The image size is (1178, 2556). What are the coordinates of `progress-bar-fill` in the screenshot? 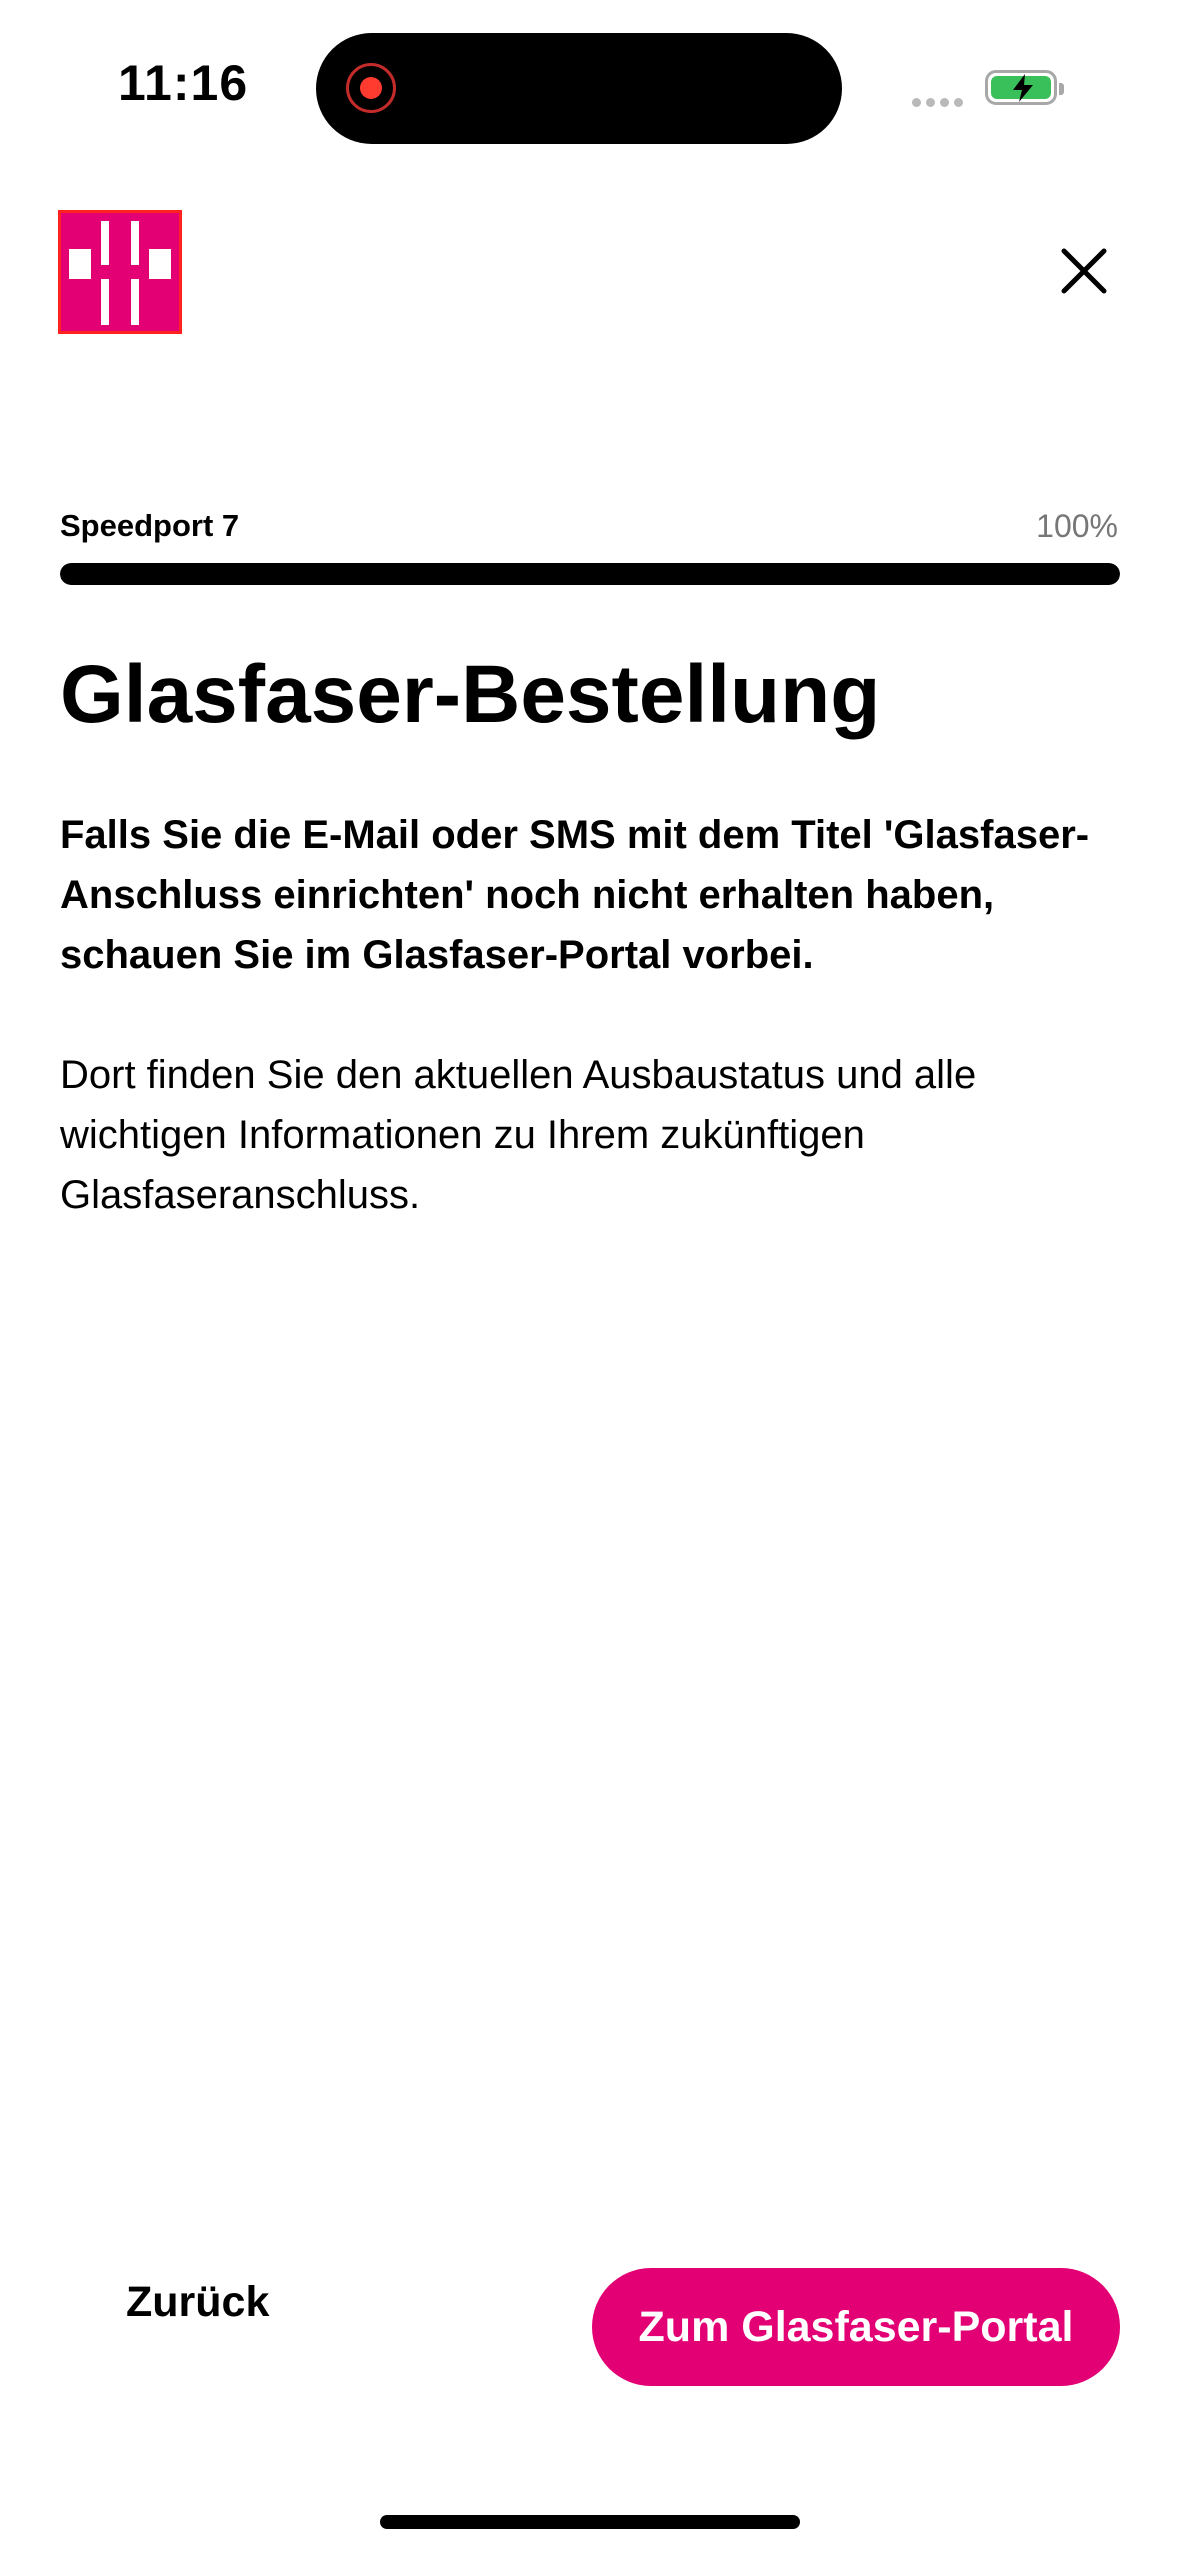 It's located at (590, 574).